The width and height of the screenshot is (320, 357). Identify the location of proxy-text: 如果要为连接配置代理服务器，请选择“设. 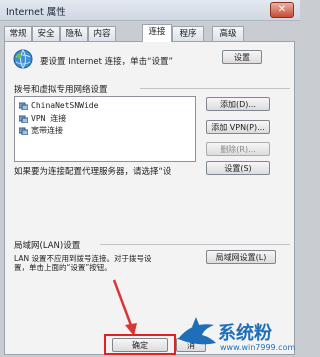
(93, 172).